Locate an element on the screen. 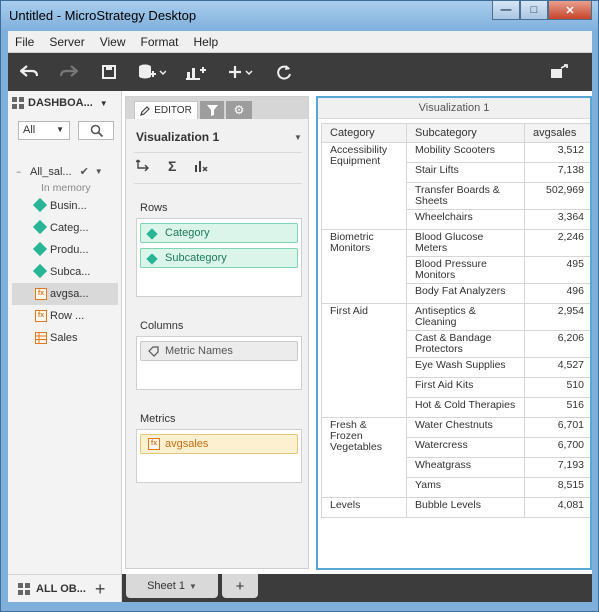 The width and height of the screenshot is (599, 612). dataset-item: − All_sal... ✔ ▼ In memory is located at coordinates (68, 180).